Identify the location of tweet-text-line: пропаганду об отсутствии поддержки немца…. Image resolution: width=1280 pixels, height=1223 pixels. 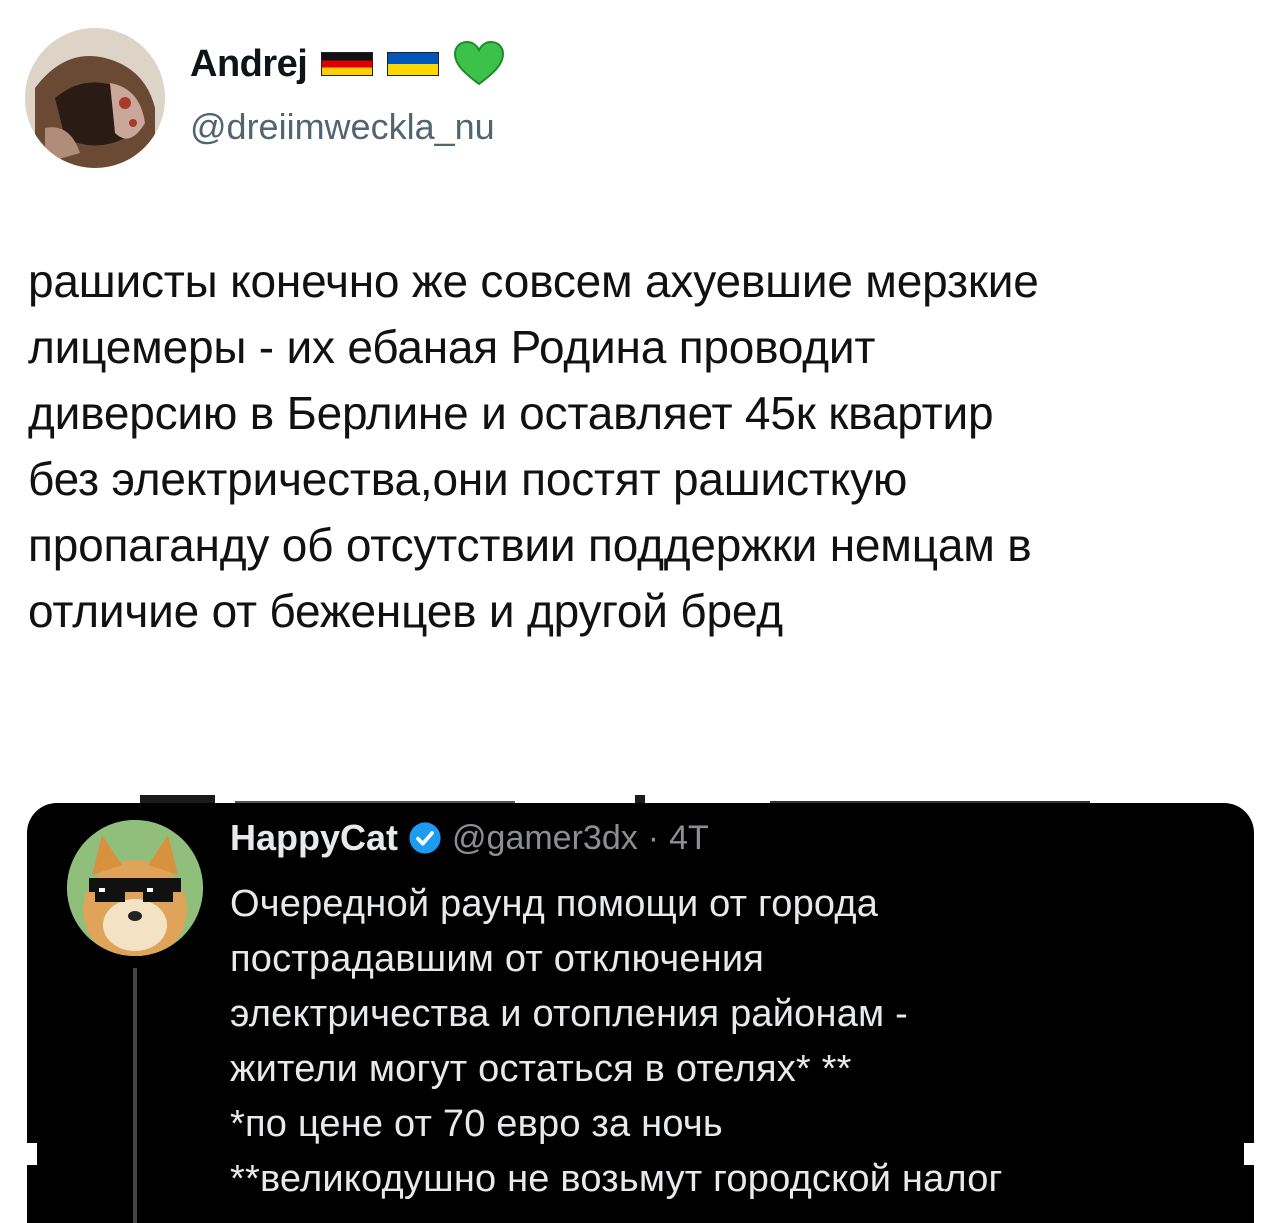
(530, 545).